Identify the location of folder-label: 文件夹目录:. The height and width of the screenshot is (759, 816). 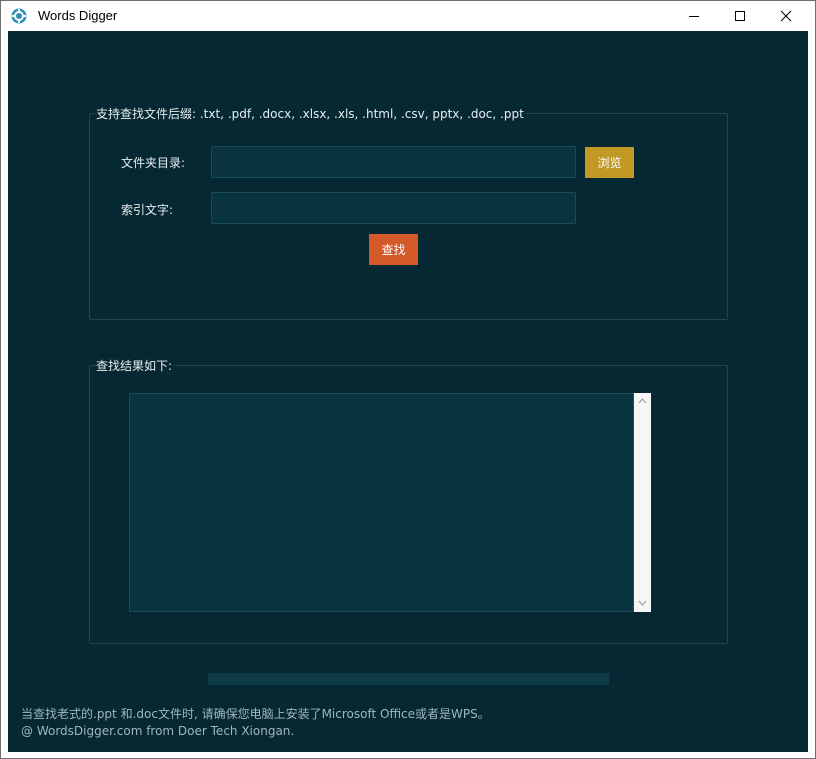
(153, 163).